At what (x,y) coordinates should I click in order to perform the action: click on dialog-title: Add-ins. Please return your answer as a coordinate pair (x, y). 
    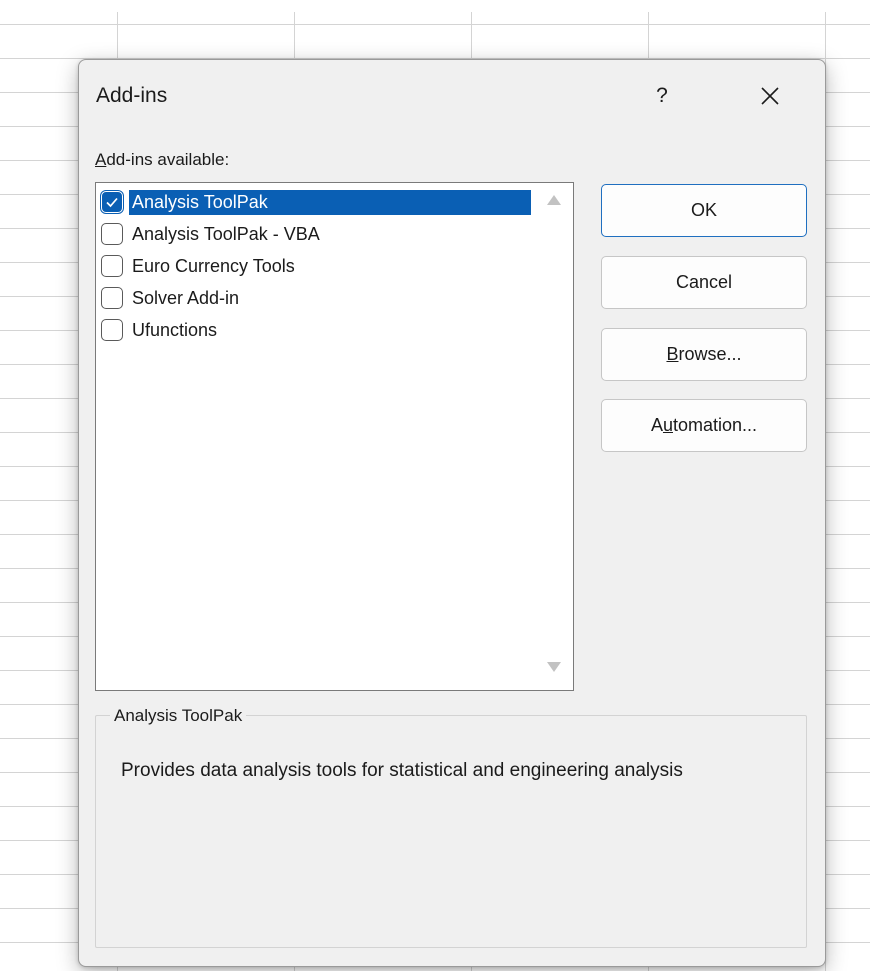
    Looking at the image, I should click on (132, 95).